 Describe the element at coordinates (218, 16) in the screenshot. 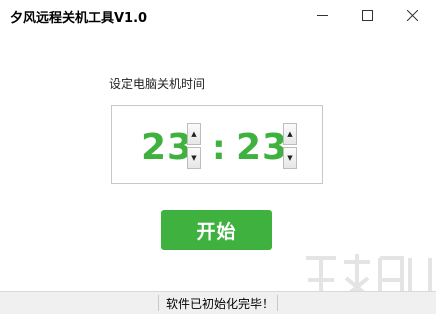

I see `title-bar: 夕风远程关机工具V1.0` at that location.